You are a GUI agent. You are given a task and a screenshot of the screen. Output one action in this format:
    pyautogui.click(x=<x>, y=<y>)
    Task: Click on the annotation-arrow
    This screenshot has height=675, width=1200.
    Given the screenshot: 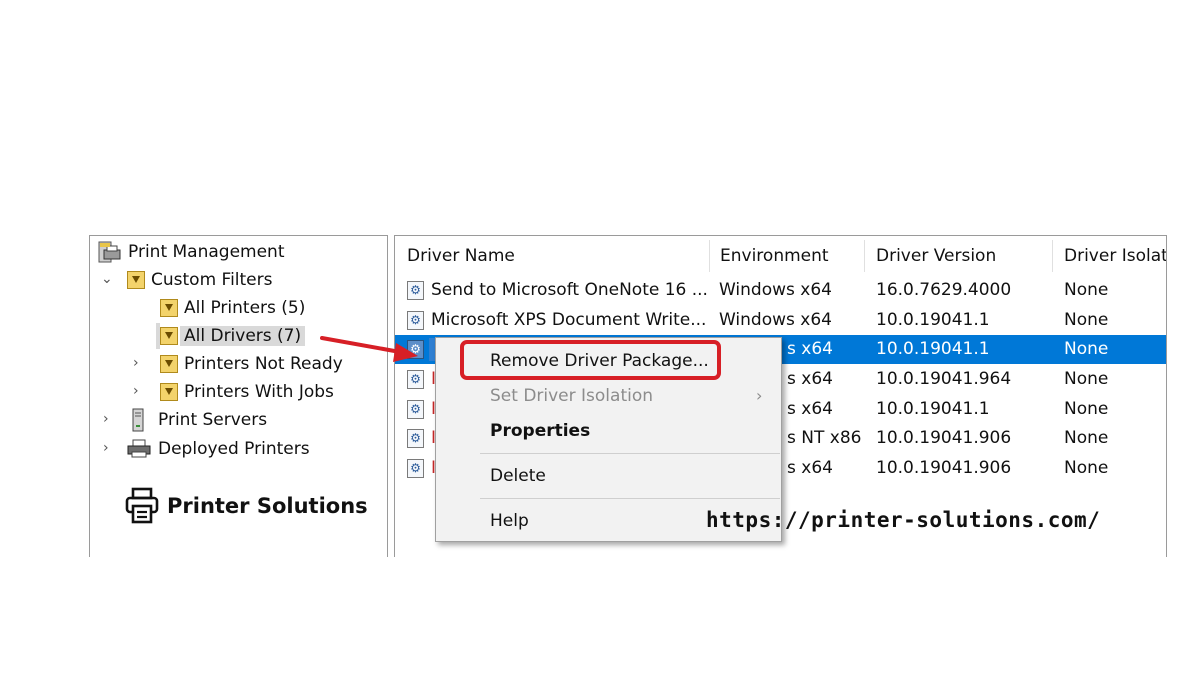 What is the action you would take?
    pyautogui.click(x=369, y=349)
    